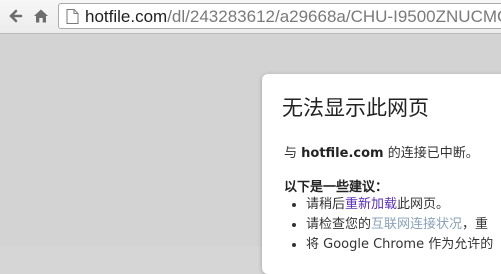 The width and height of the screenshot is (501, 274). What do you see at coordinates (126, 16) in the screenshot?
I see `url-host: hotfile.com` at bounding box center [126, 16].